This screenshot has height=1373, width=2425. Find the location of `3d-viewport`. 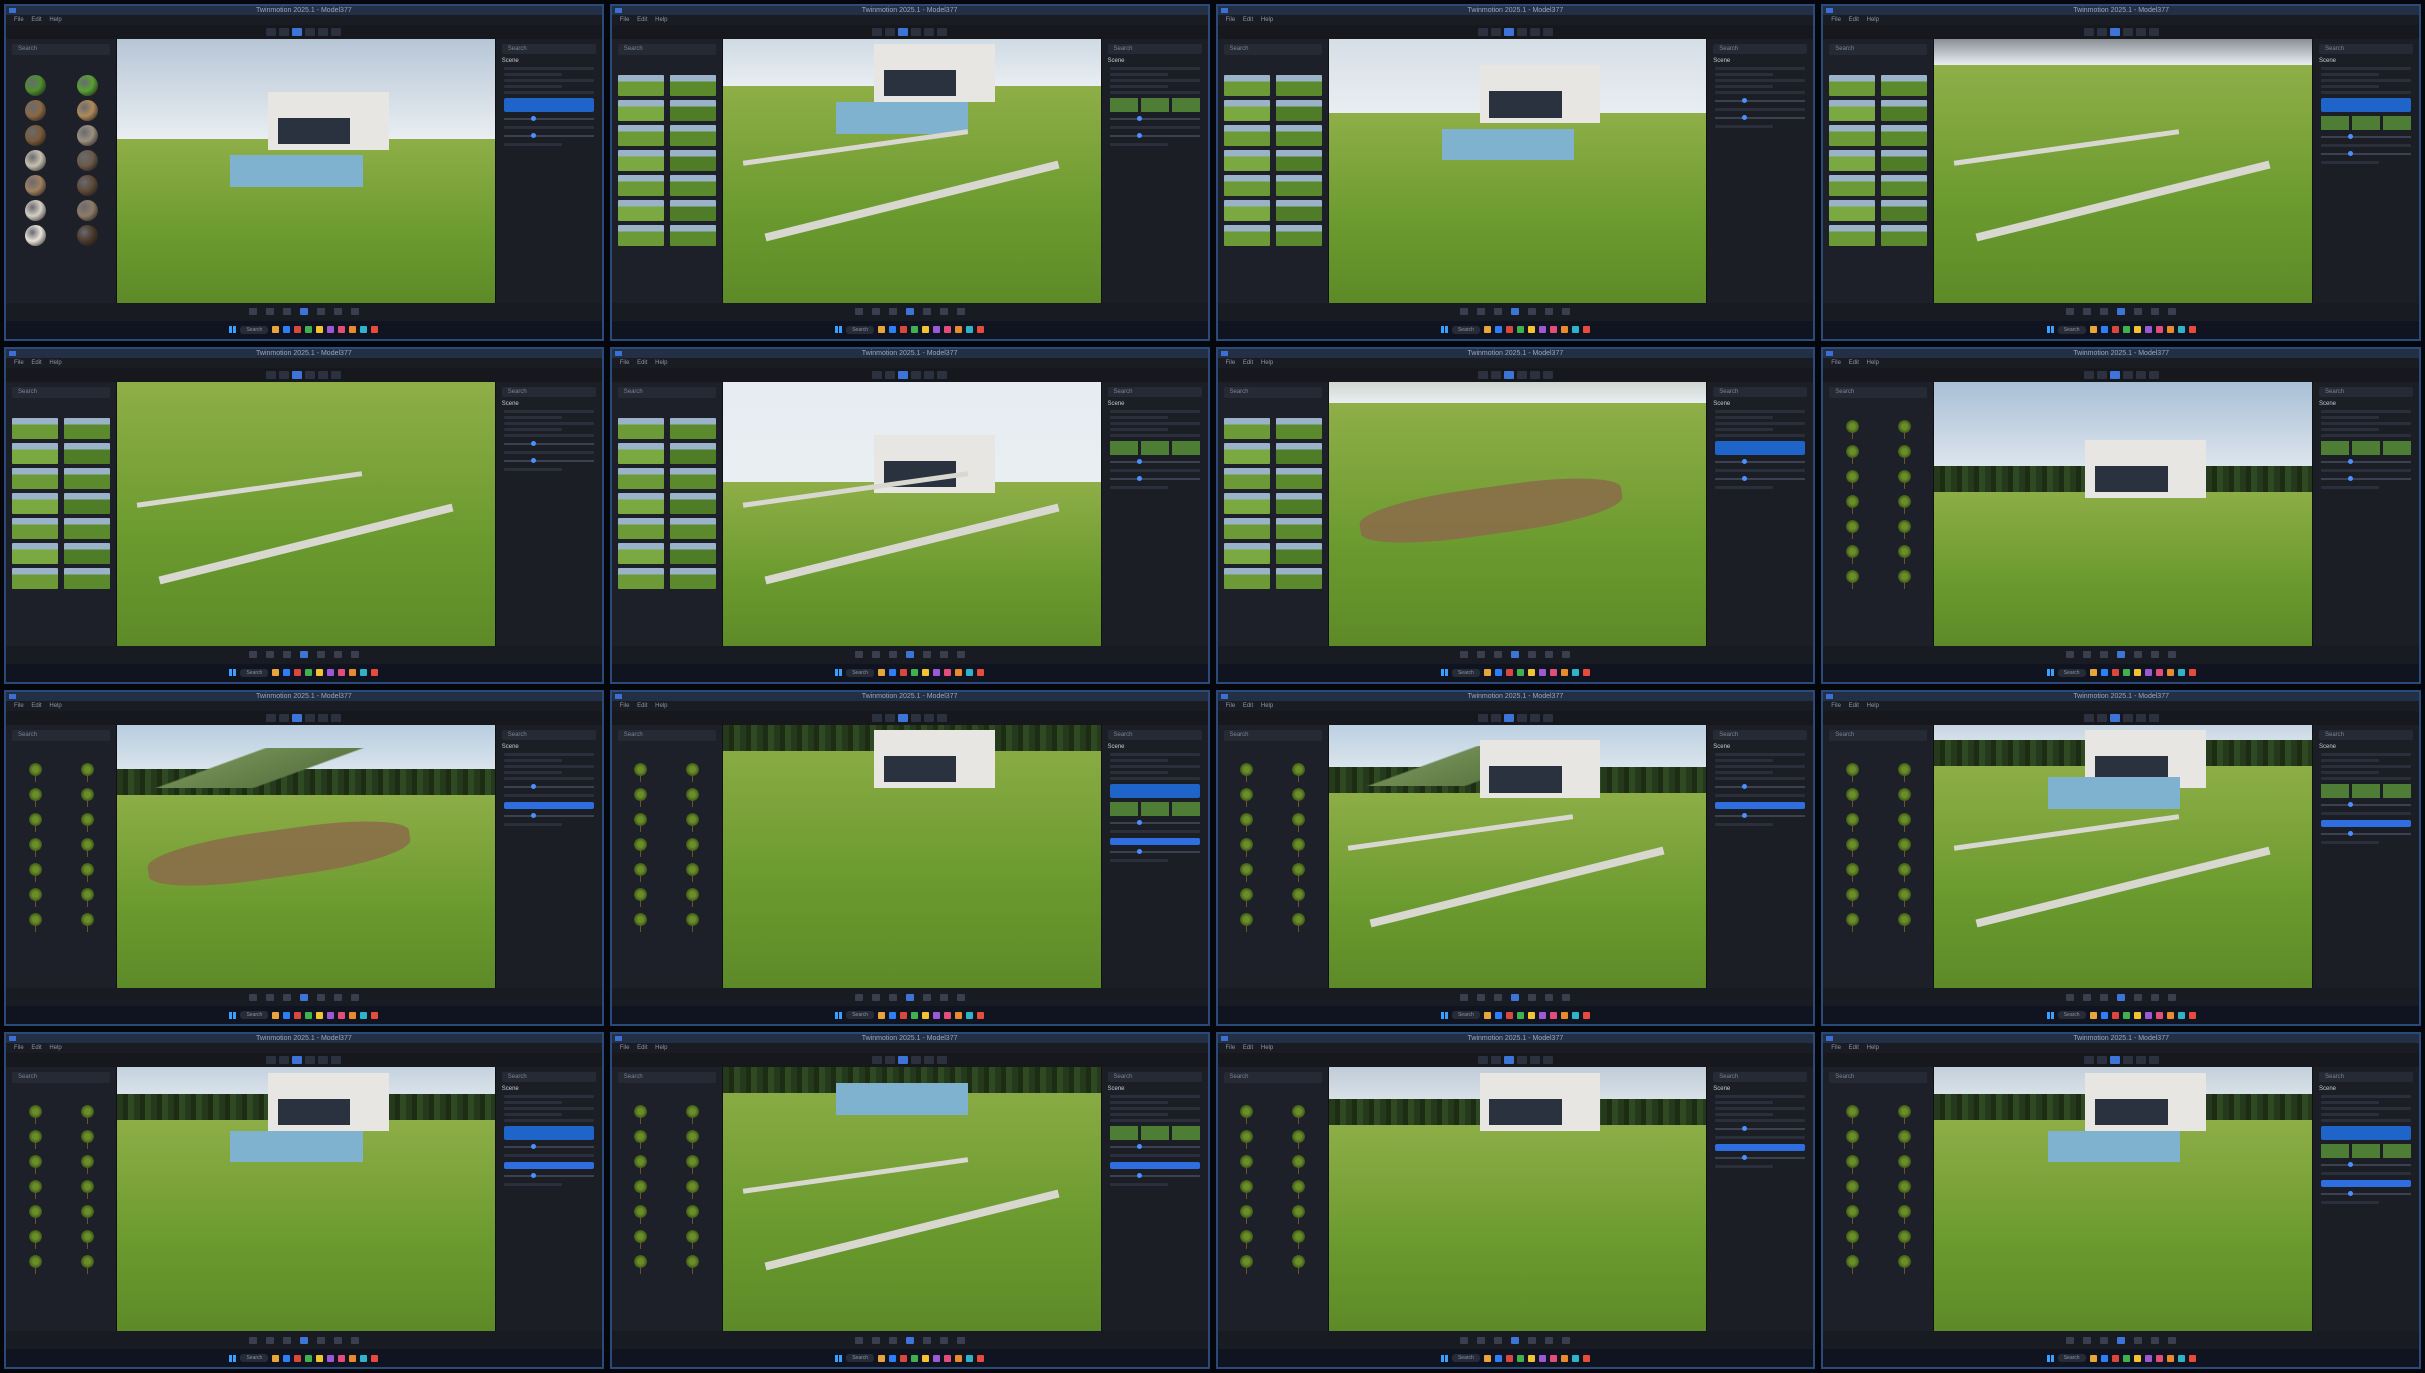

3d-viewport is located at coordinates (1517, 171).